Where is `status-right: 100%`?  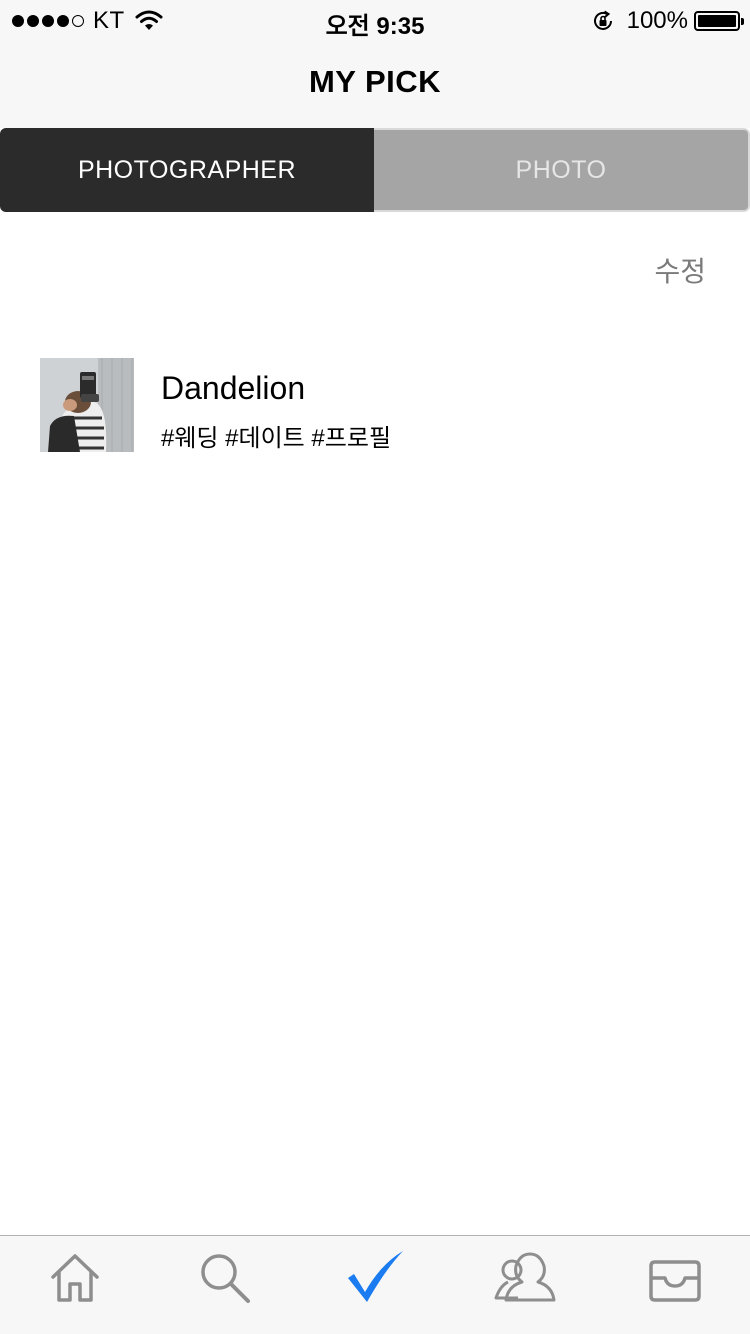 status-right: 100% is located at coordinates (667, 21).